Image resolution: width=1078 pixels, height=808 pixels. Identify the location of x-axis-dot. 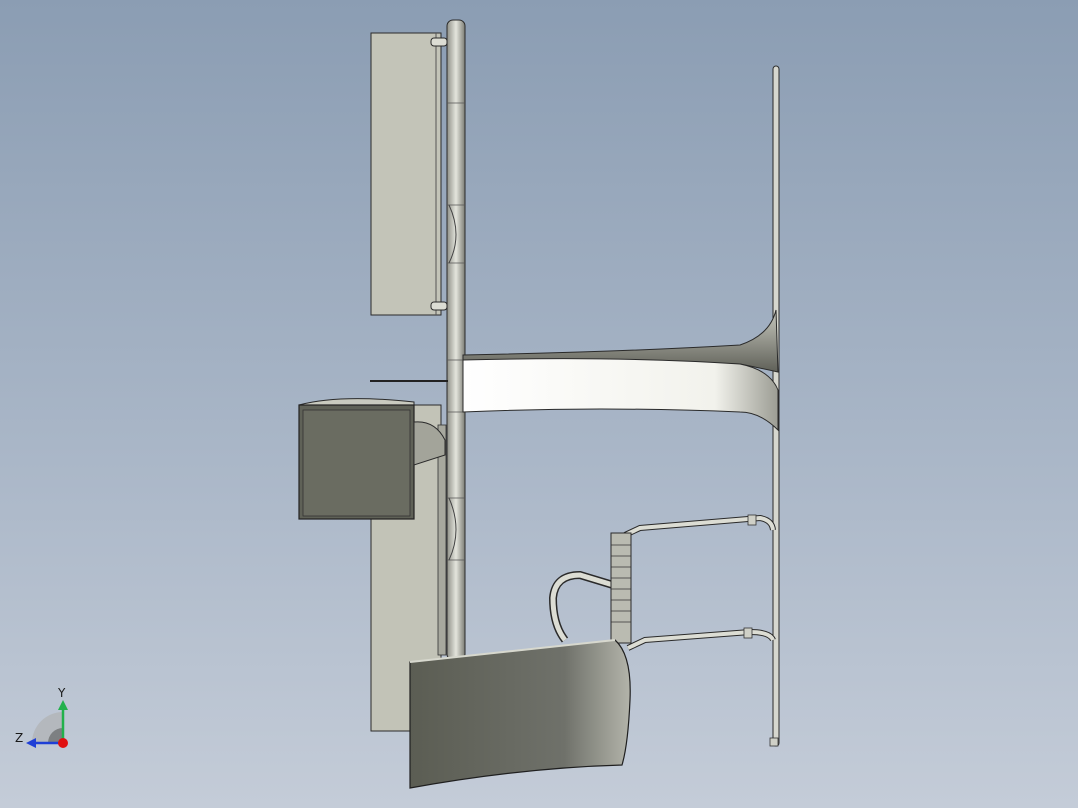
(63, 743).